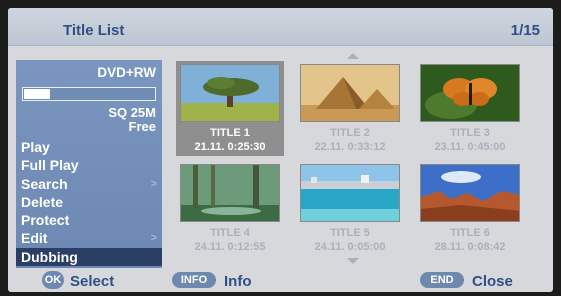 The height and width of the screenshot is (296, 561). Describe the element at coordinates (92, 281) in the screenshot. I see `select-label: Select` at that location.